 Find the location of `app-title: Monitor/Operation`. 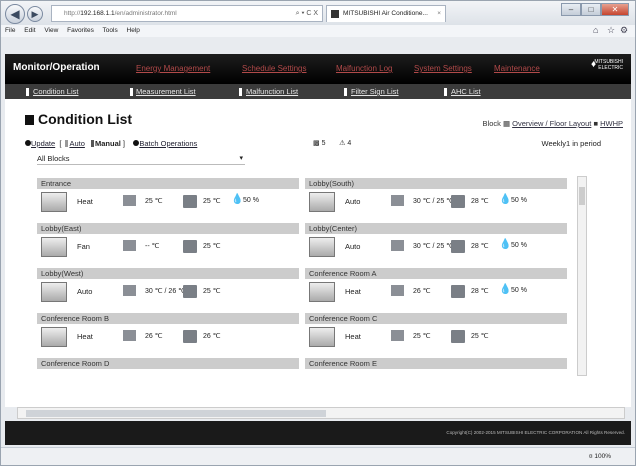

app-title: Monitor/Operation is located at coordinates (56, 67).